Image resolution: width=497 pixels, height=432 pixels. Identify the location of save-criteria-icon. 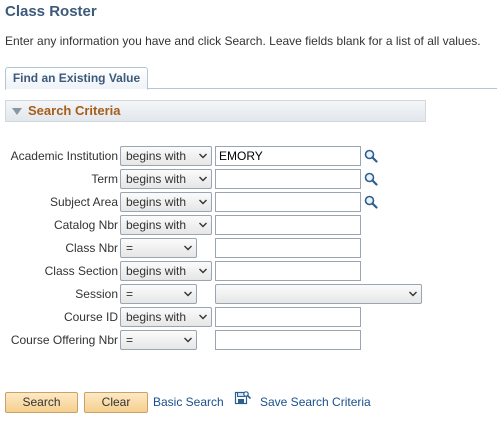
(242, 397).